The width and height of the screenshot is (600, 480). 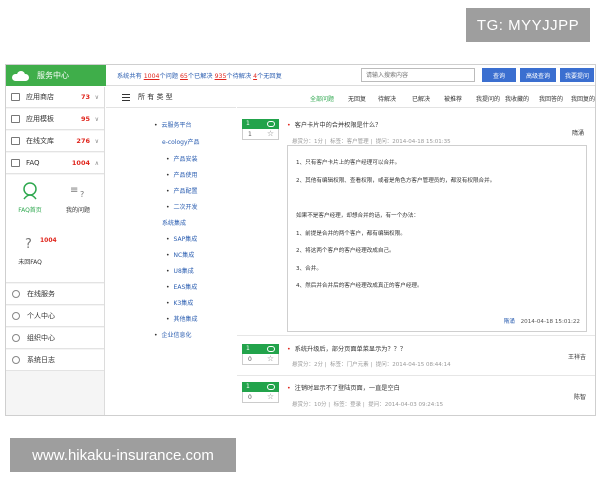 What do you see at coordinates (85, 97) in the screenshot?
I see `count-badge: 73` at bounding box center [85, 97].